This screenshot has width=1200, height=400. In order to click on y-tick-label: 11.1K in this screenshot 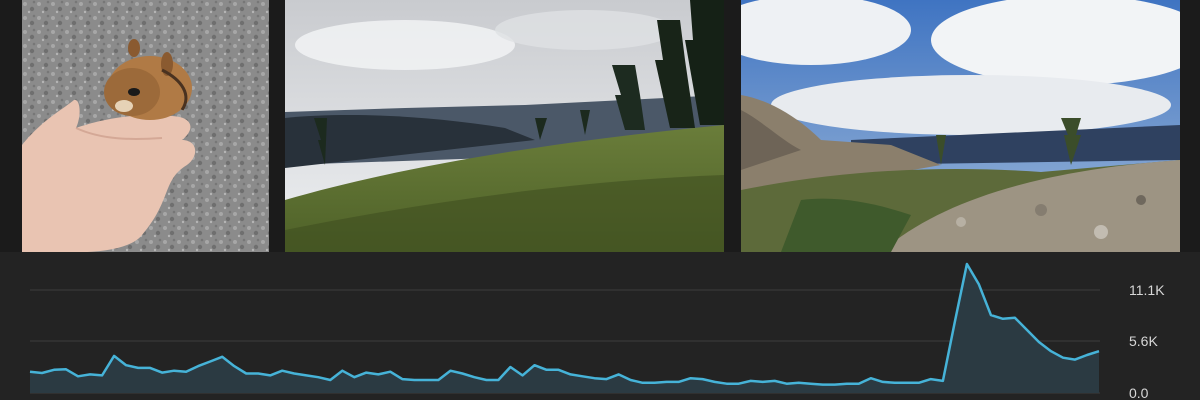, I will do `click(1147, 290)`.